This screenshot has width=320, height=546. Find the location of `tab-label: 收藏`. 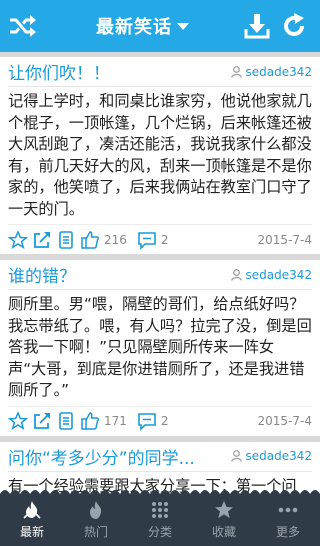

tab-label: 收藏 is located at coordinates (223, 532).